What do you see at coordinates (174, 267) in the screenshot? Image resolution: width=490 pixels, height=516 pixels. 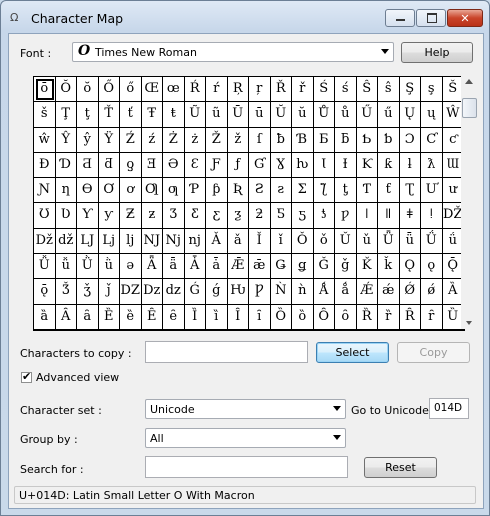 I see `character-cell: ǟ` at bounding box center [174, 267].